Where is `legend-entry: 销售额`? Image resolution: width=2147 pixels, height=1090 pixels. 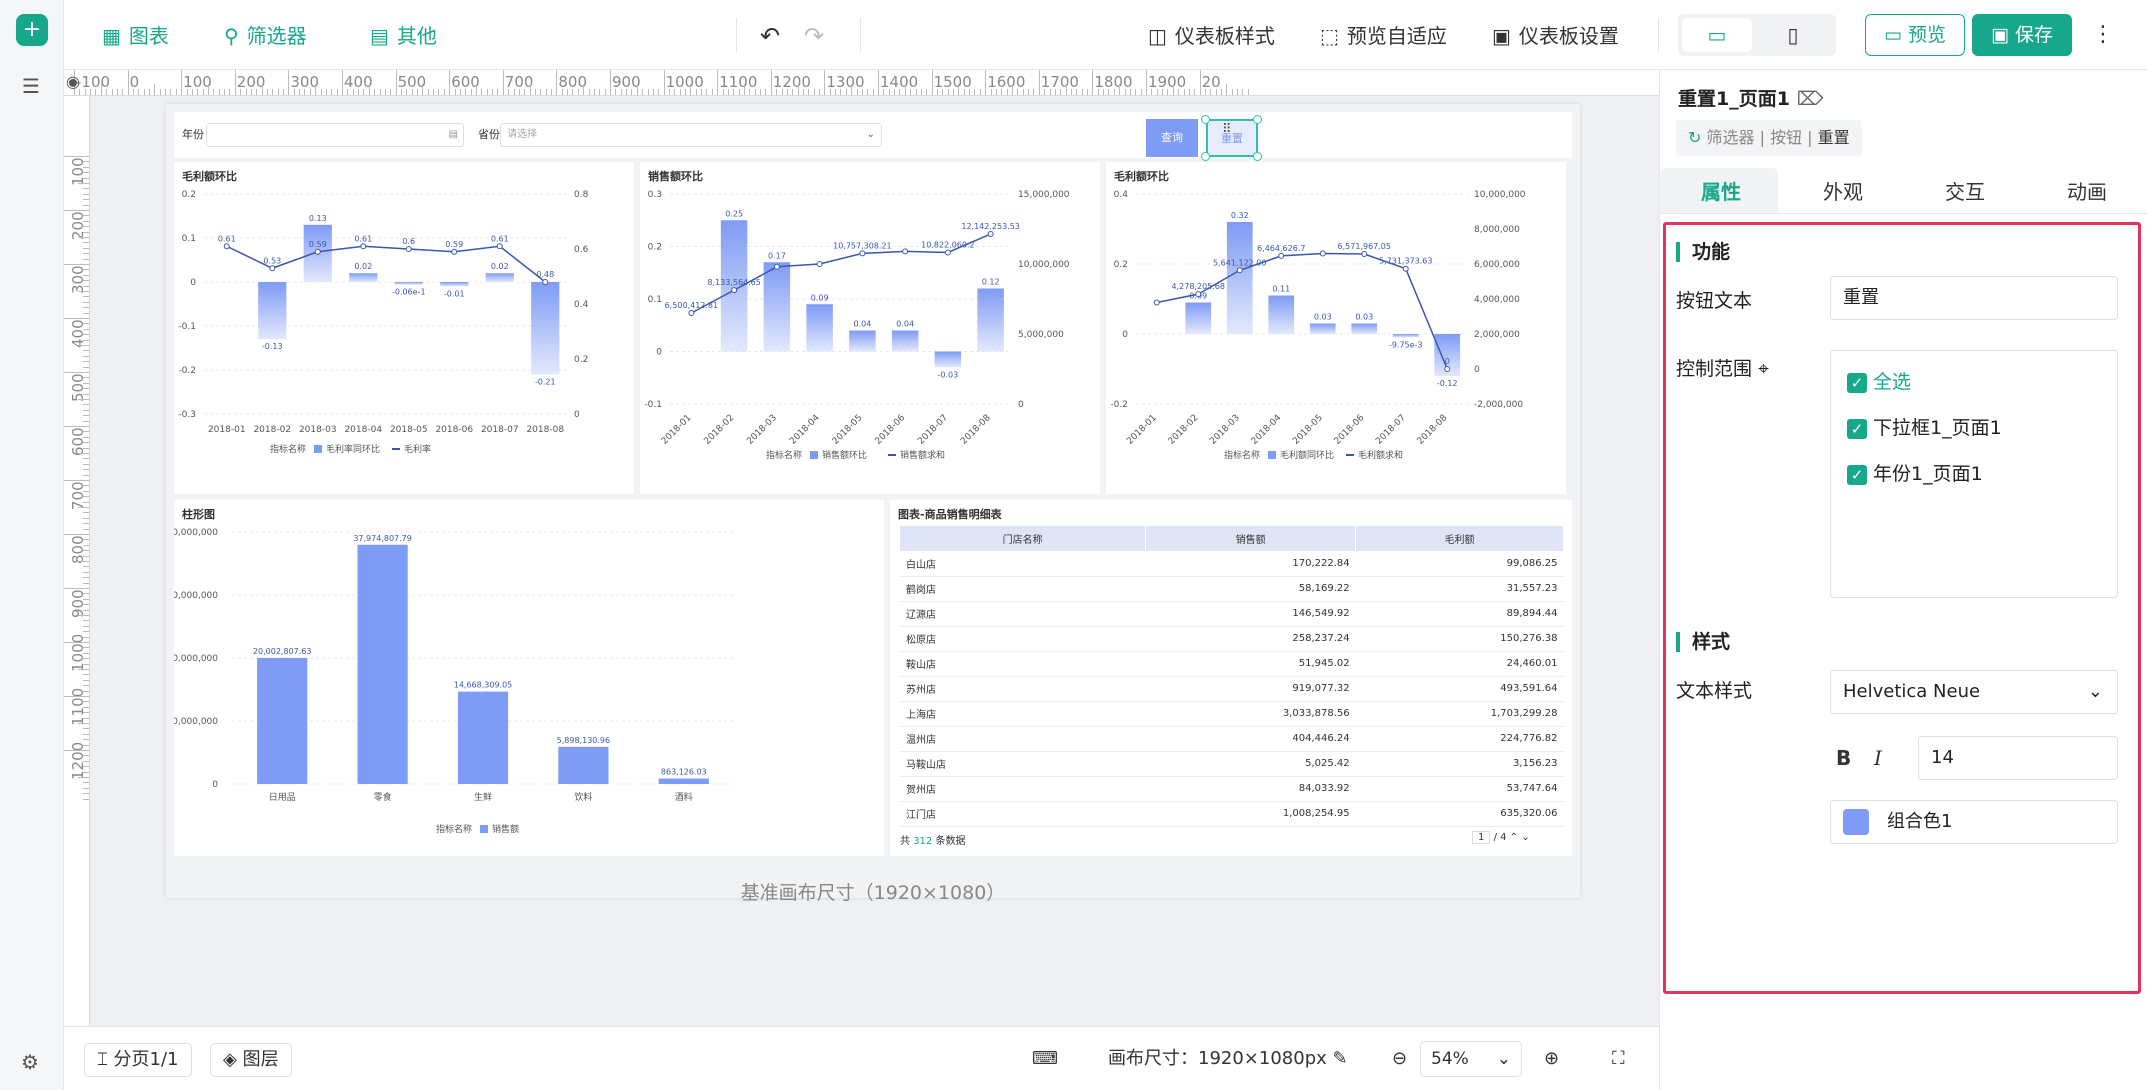
legend-entry: 销售额 is located at coordinates (505, 829).